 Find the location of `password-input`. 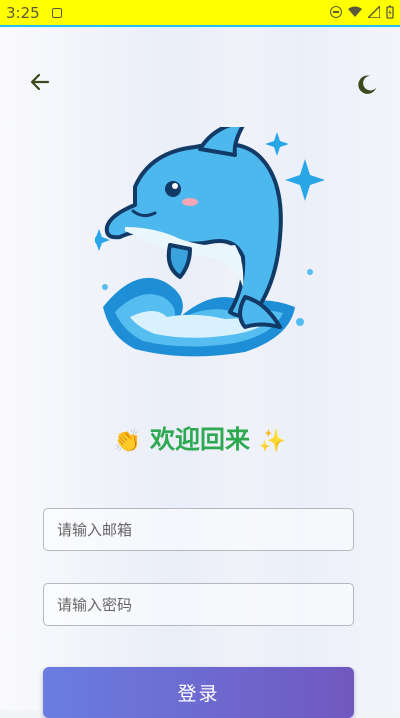

password-input is located at coordinates (198, 604).